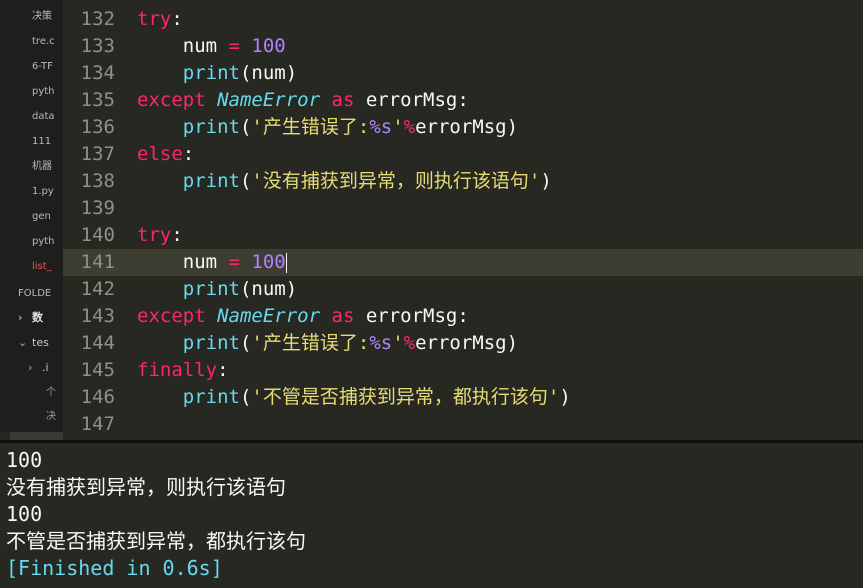 This screenshot has width=863, height=588. What do you see at coordinates (463, 154) in the screenshot?
I see `code-line: 137 else:` at bounding box center [463, 154].